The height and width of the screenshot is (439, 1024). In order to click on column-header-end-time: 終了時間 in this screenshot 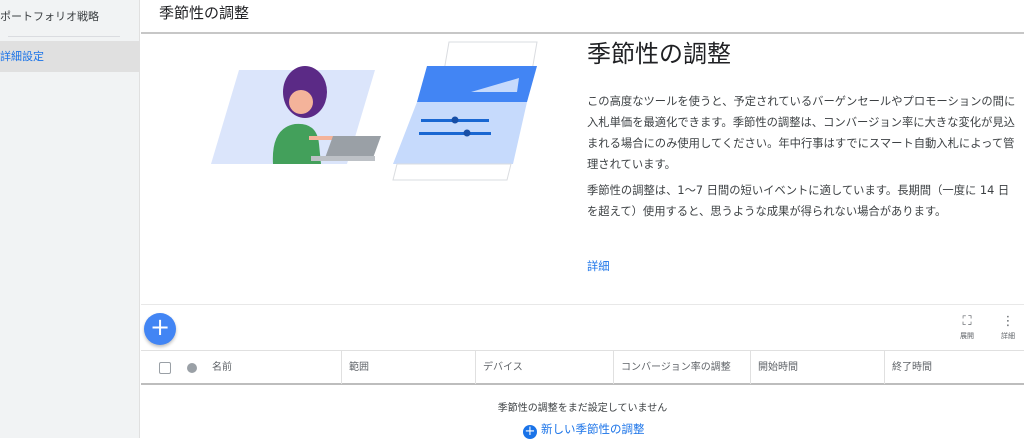, I will do `click(954, 367)`.